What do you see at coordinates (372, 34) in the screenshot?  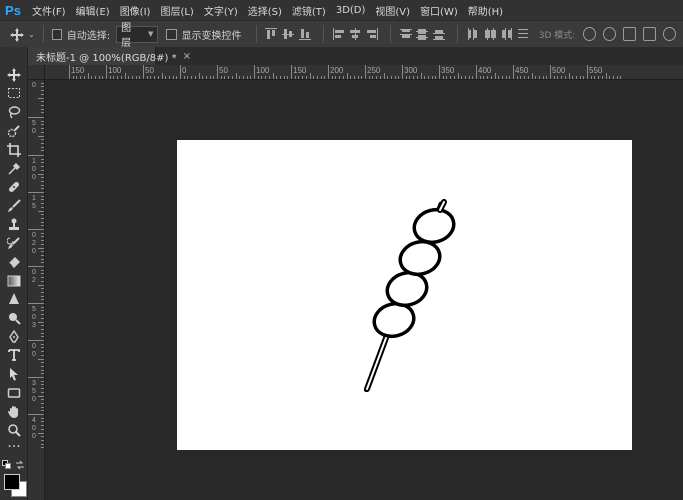 I see `align-right-icon` at bounding box center [372, 34].